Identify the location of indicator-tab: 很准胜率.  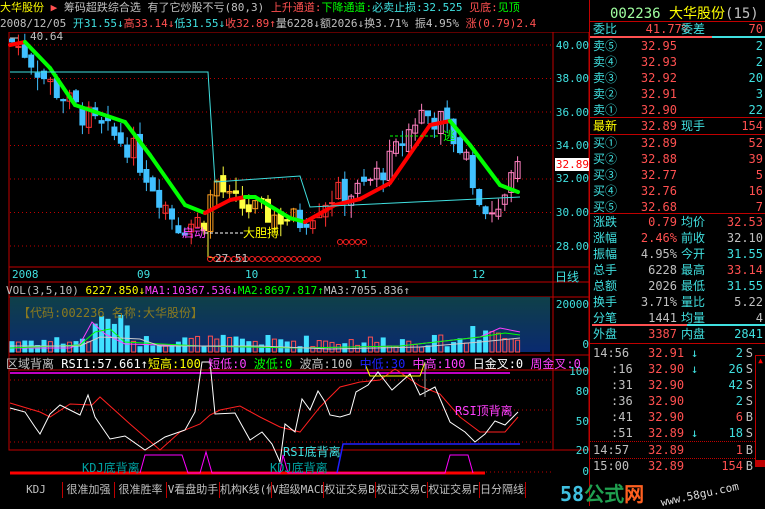
(141, 490).